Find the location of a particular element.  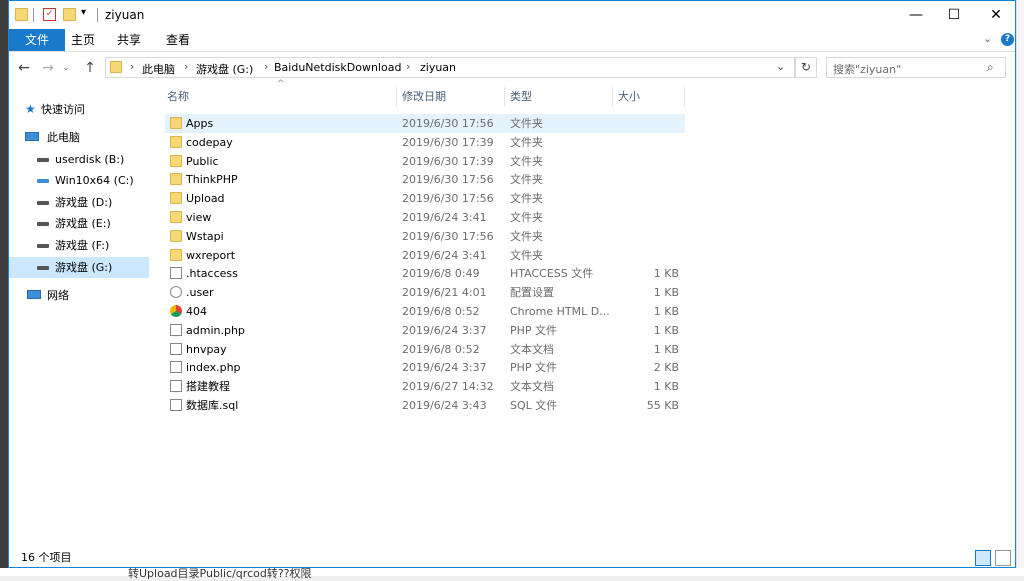

table-row: 404 2019/6/8 0:52 Chrome HTML D... 1 KB is located at coordinates (425, 311).